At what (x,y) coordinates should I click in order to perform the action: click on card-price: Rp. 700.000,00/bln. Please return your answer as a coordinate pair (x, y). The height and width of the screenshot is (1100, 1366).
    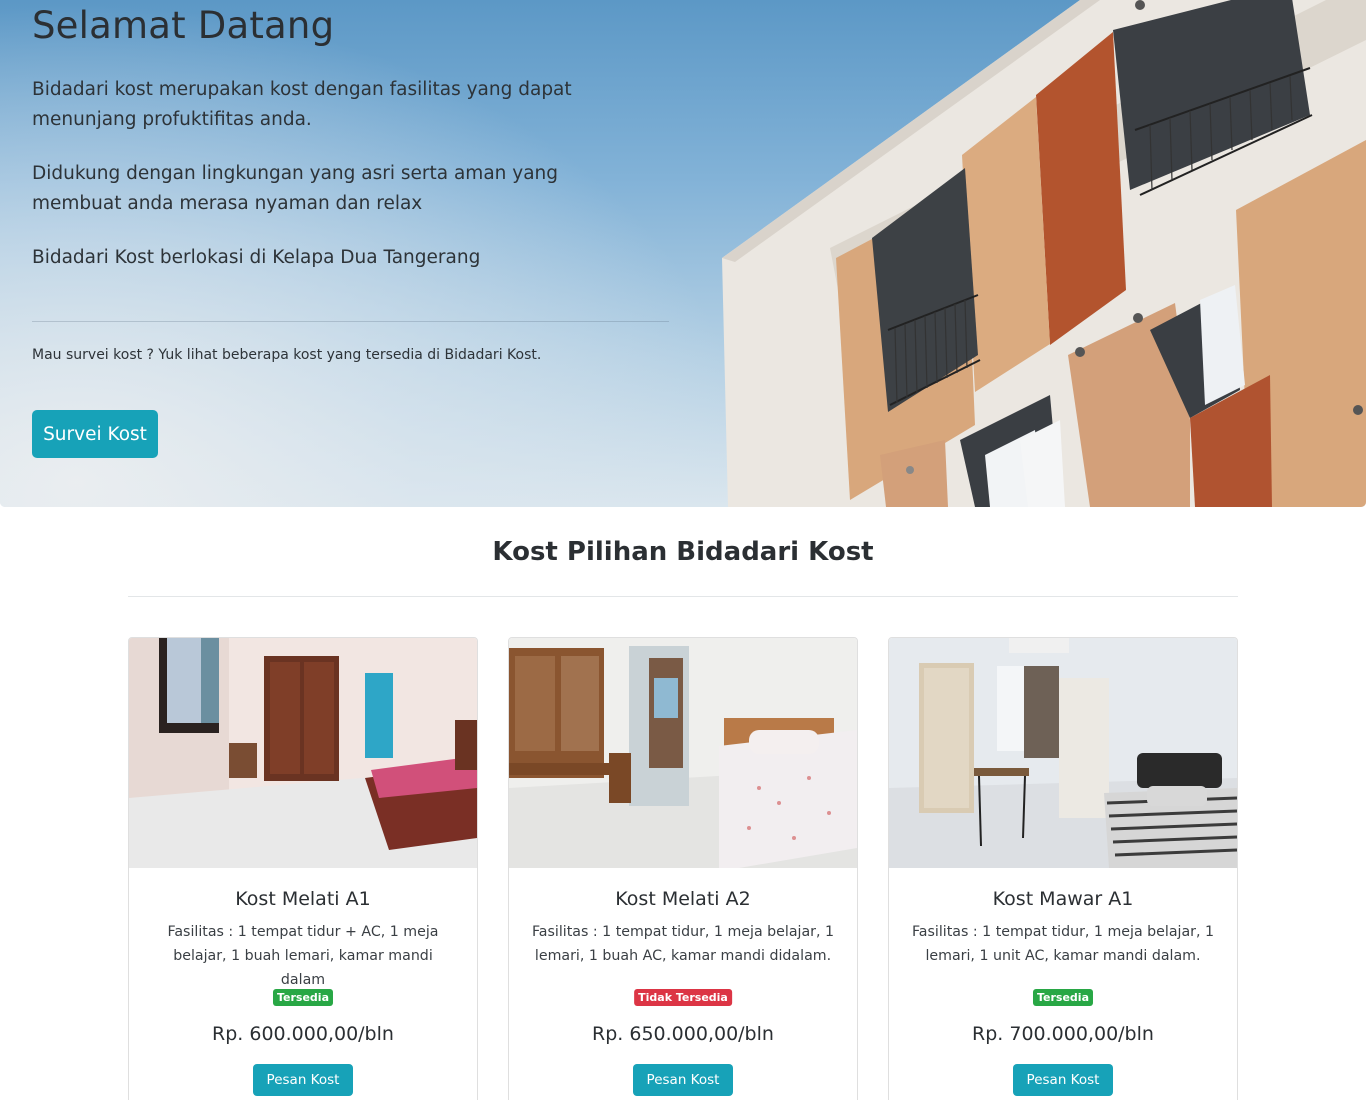
    Looking at the image, I should click on (1063, 1034).